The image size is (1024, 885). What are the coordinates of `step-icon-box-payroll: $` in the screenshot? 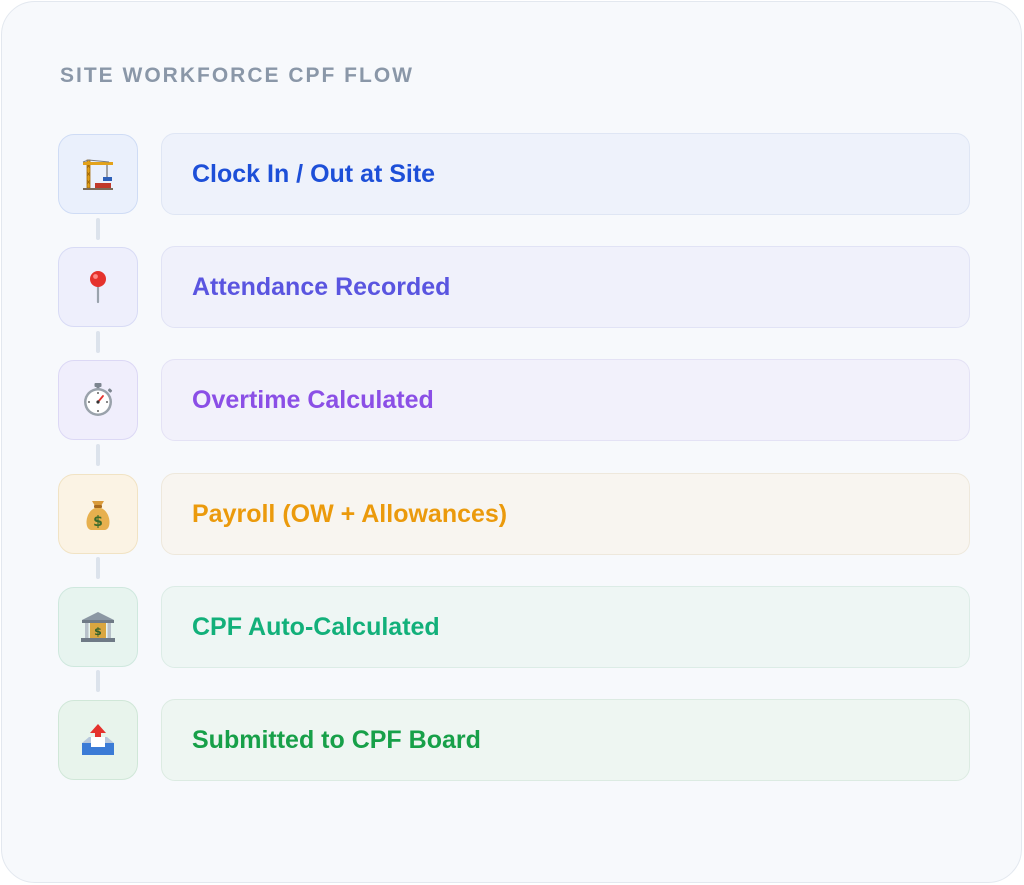 It's located at (98, 514).